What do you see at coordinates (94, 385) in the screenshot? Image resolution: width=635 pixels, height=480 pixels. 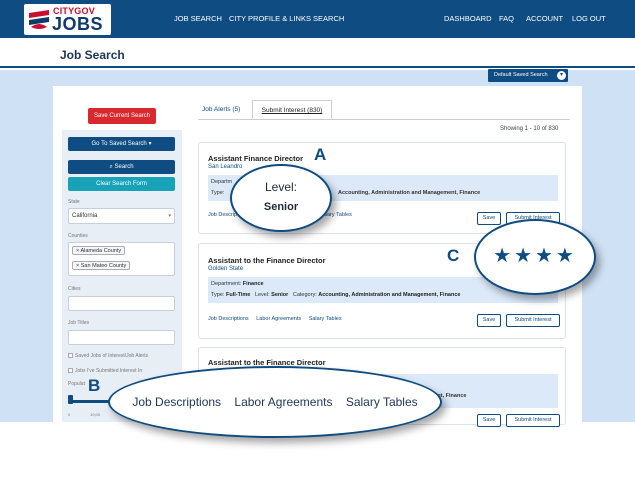 I see `callout-letter-b: B` at bounding box center [94, 385].